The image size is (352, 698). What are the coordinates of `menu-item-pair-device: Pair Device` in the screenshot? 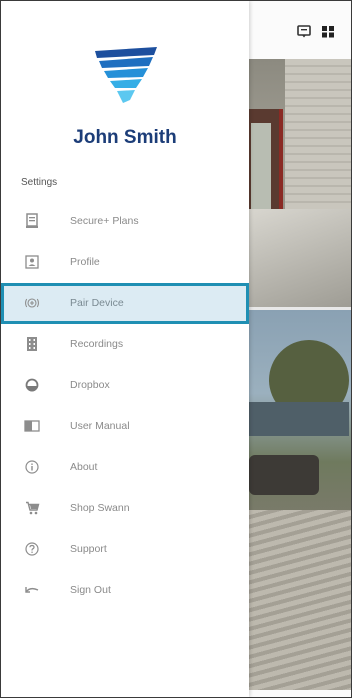 It's located at (125, 303).